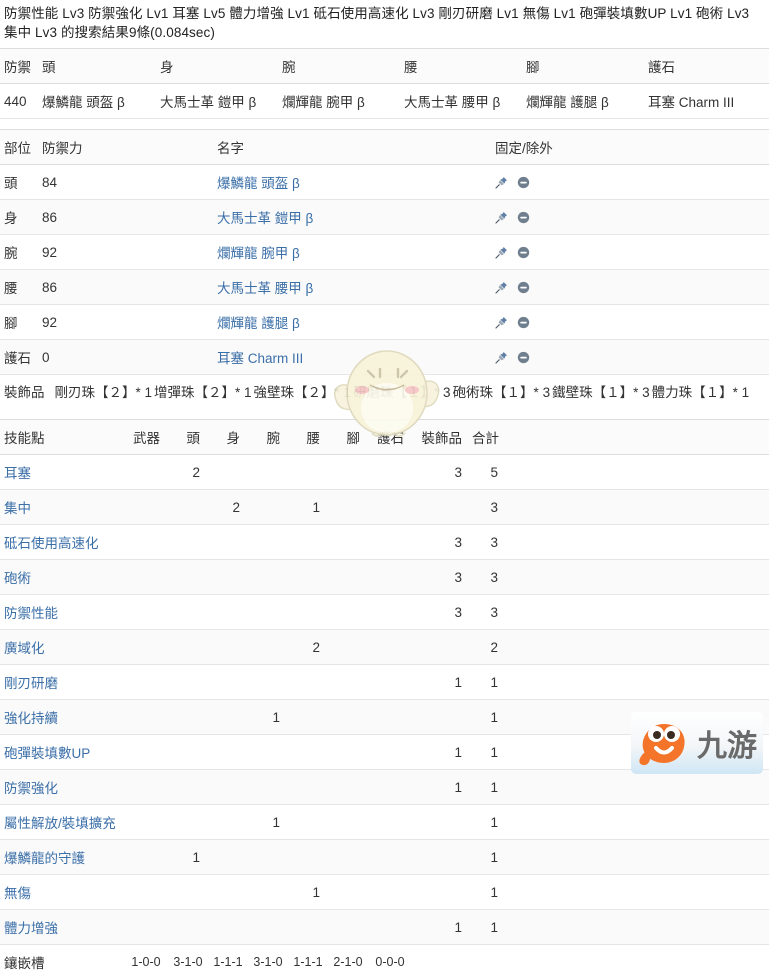 The width and height of the screenshot is (769, 979). Describe the element at coordinates (439, 682) in the screenshot. I see `skill-deco-value: 1` at that location.